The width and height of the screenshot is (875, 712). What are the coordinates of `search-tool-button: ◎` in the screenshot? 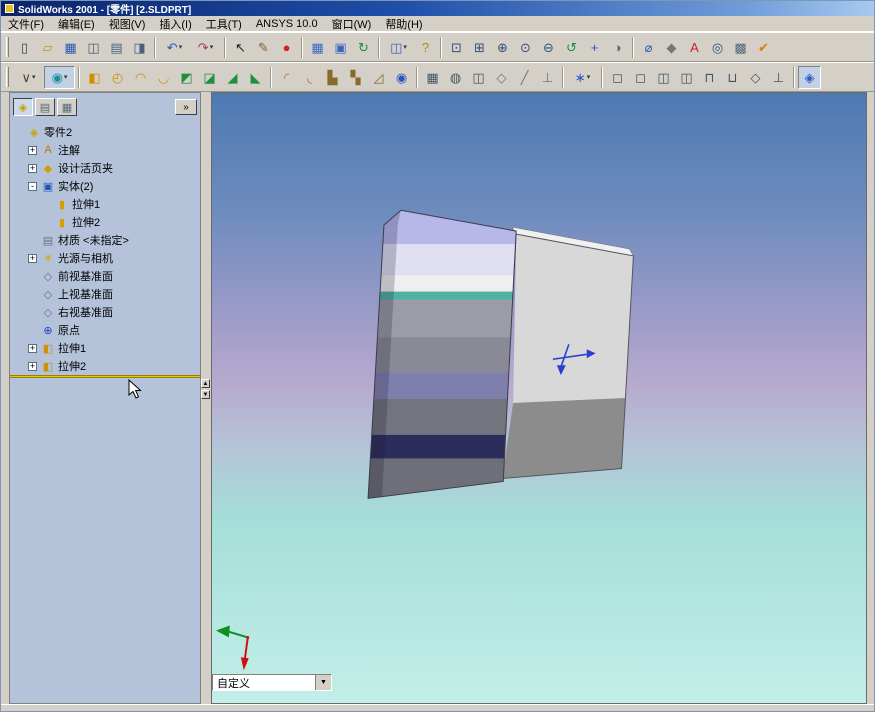 It's located at (717, 47).